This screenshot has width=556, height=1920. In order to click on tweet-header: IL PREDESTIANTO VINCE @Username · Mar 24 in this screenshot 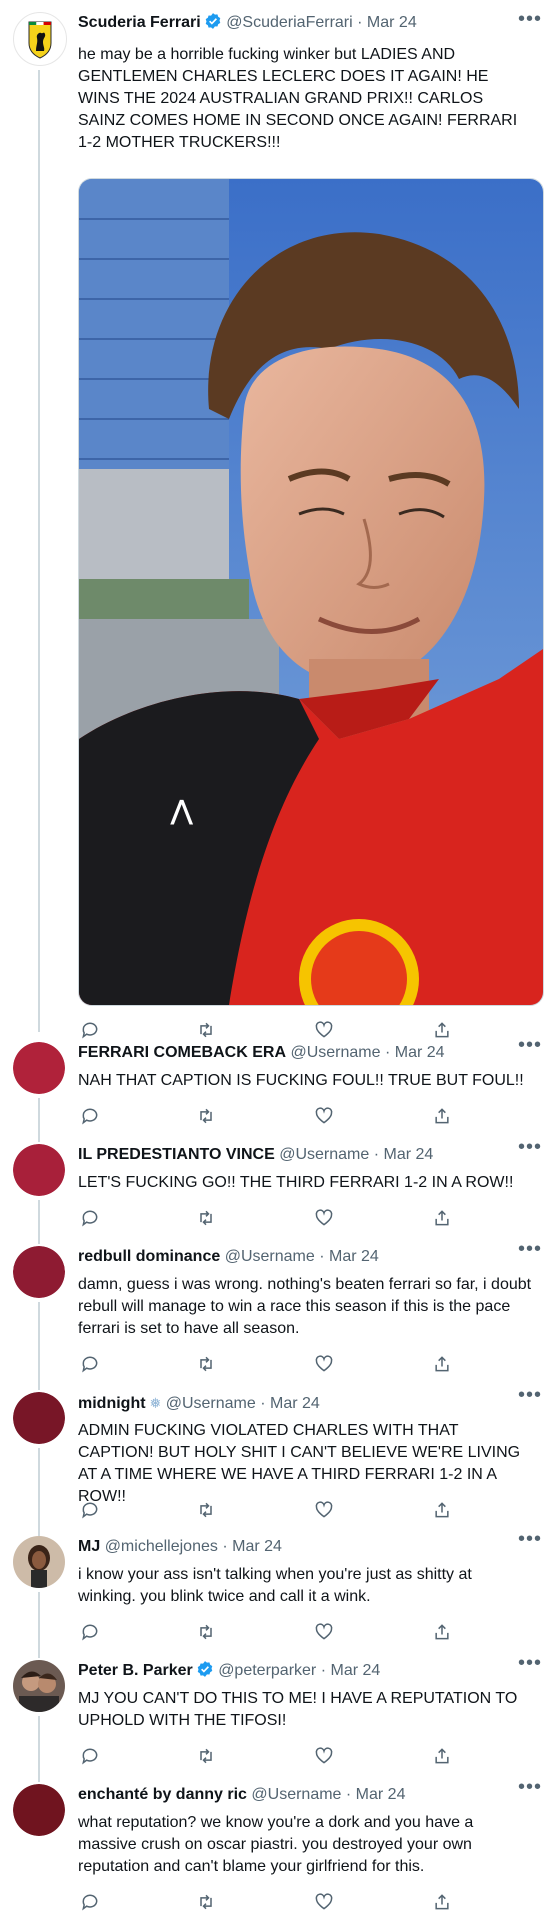, I will do `click(297, 1155)`.